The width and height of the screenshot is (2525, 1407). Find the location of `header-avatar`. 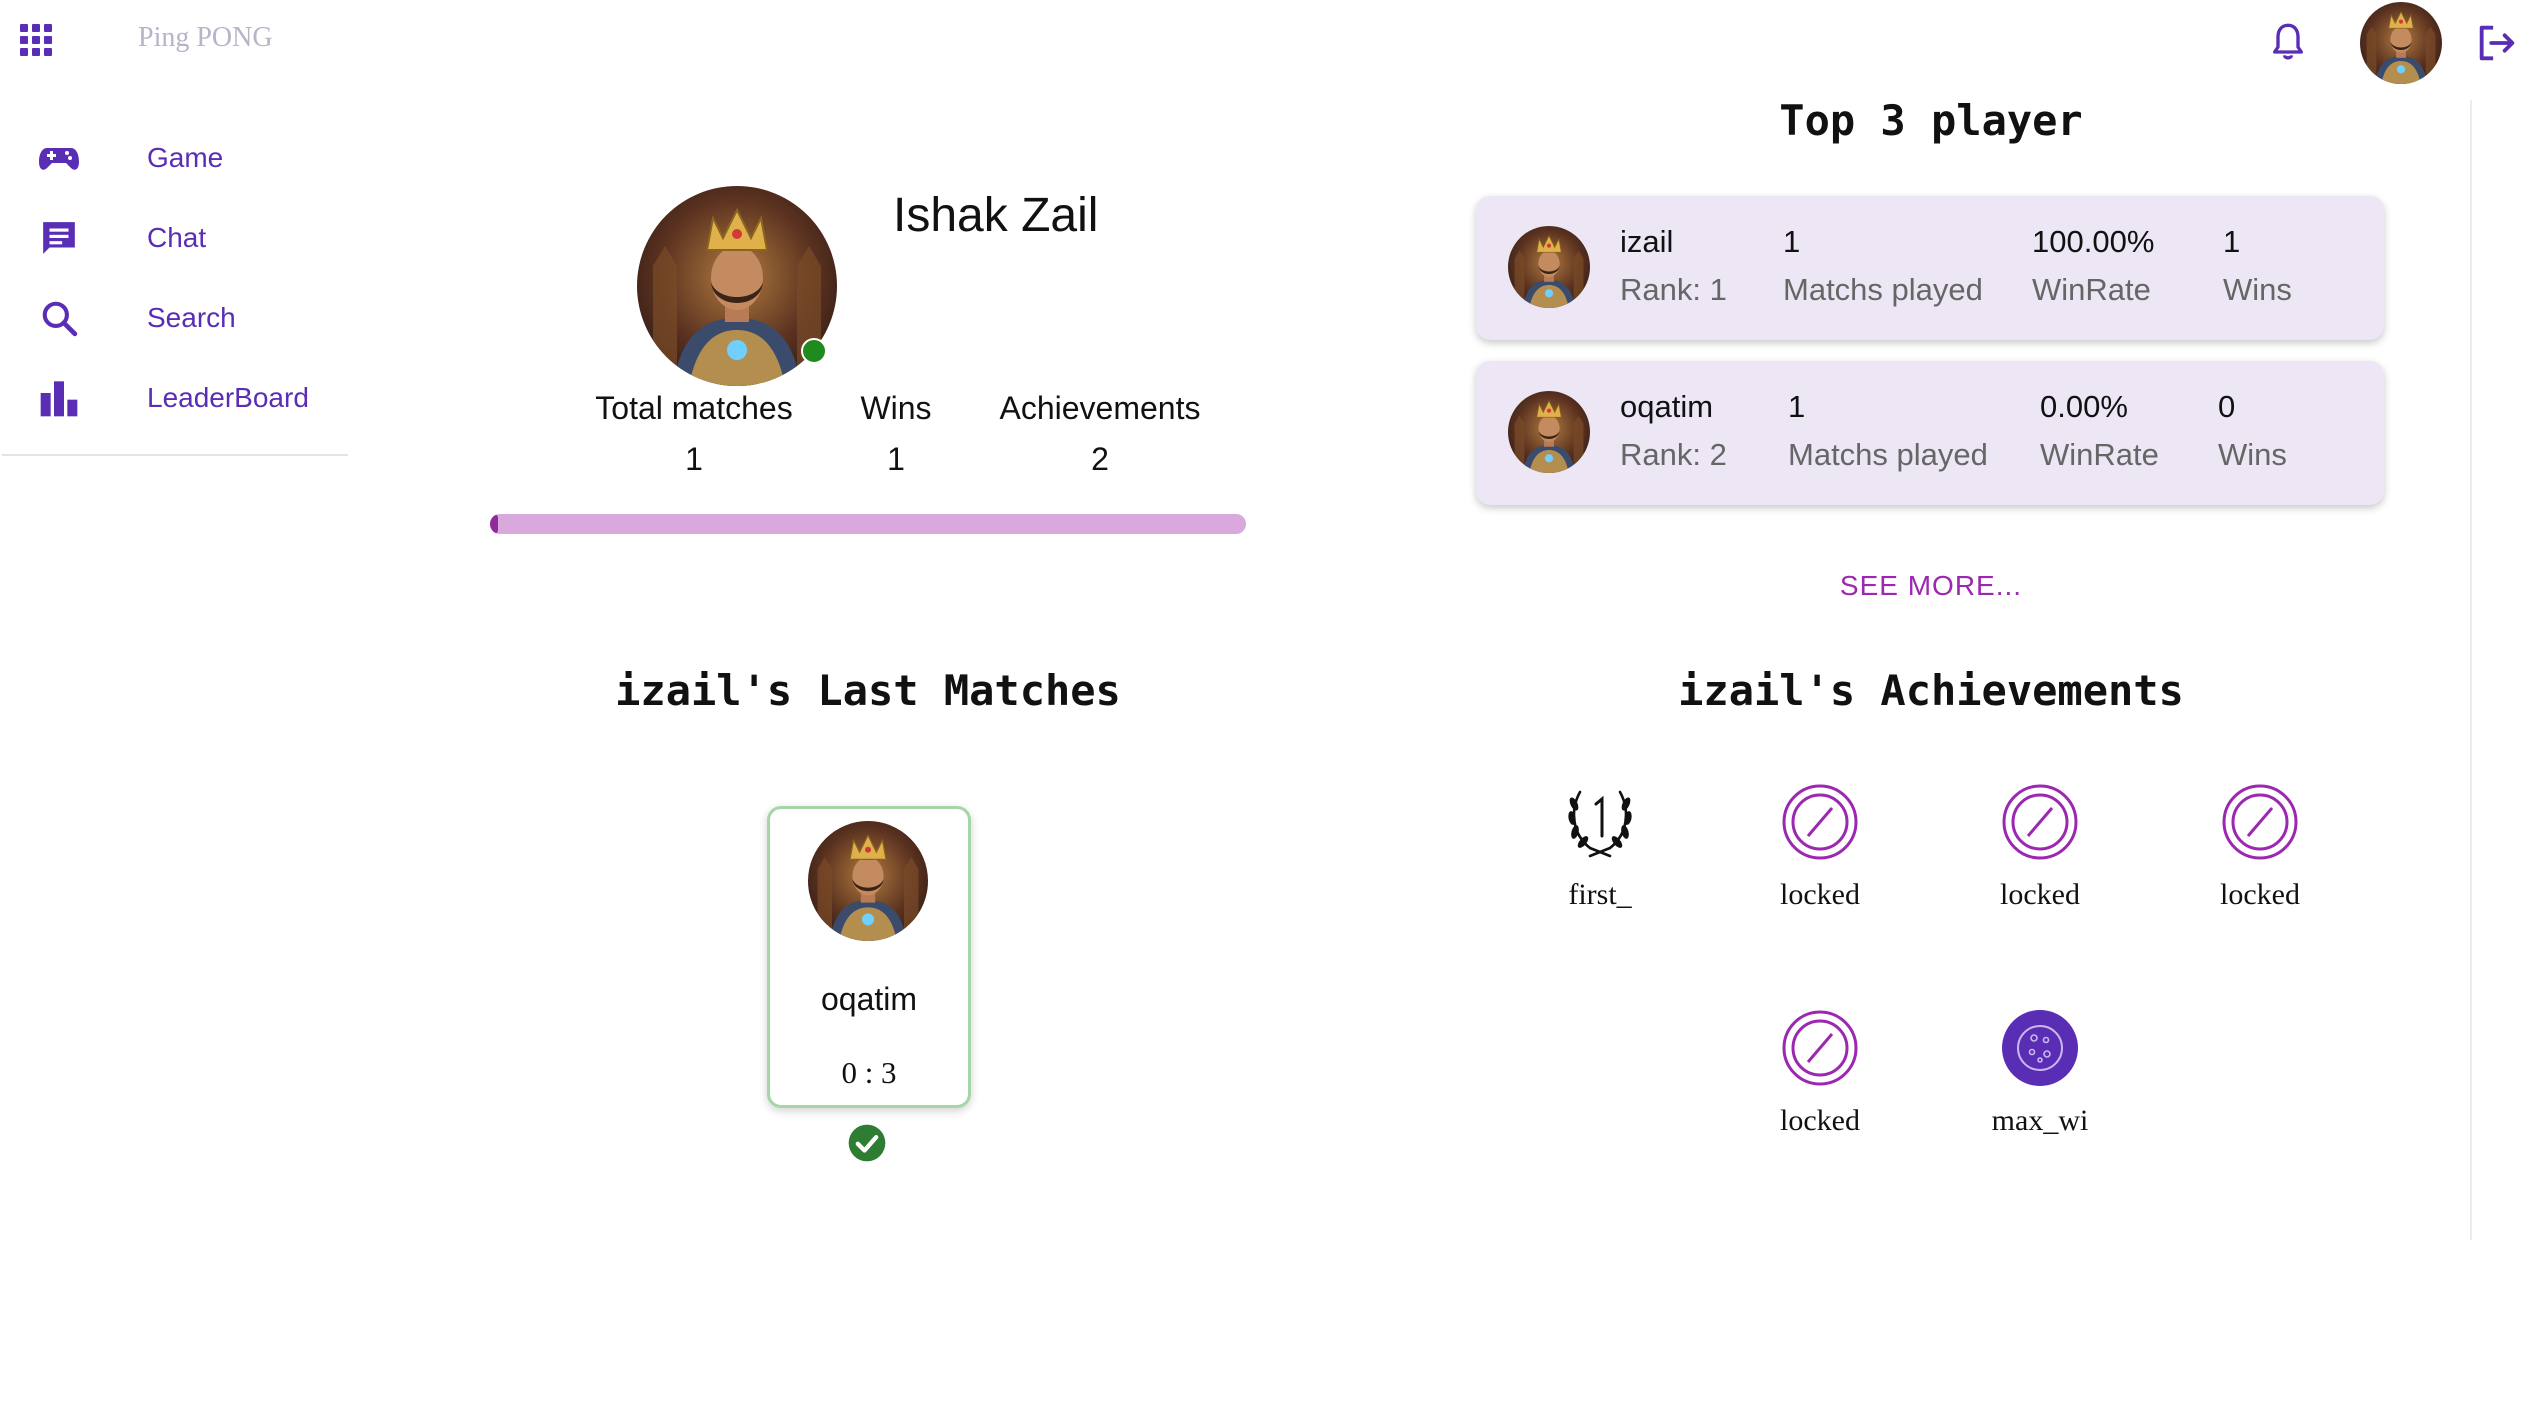

header-avatar is located at coordinates (2401, 43).